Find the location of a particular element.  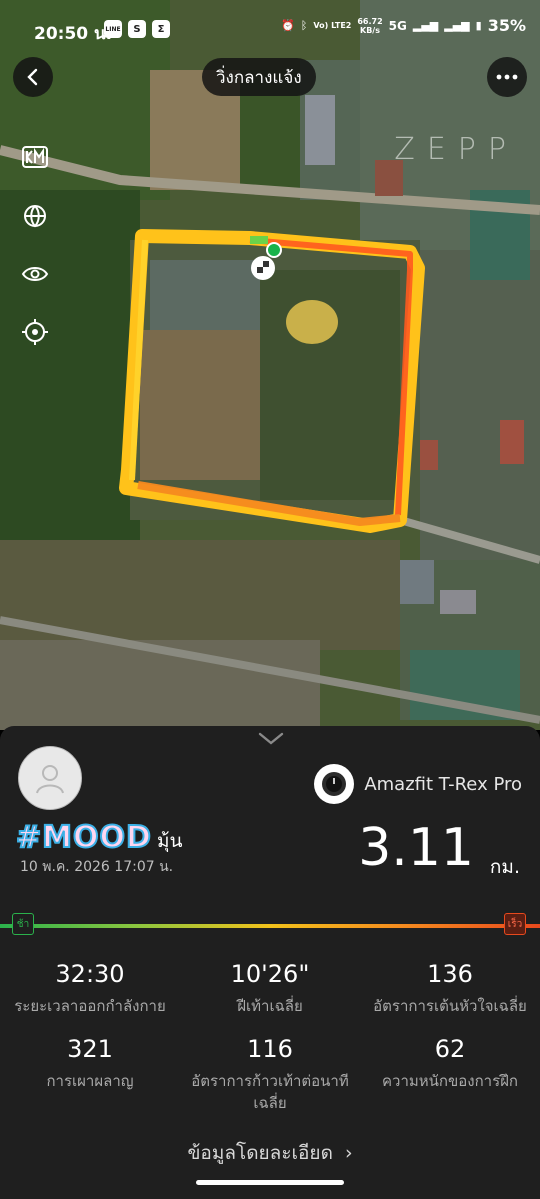

user-silhouette-icon is located at coordinates (50, 779).